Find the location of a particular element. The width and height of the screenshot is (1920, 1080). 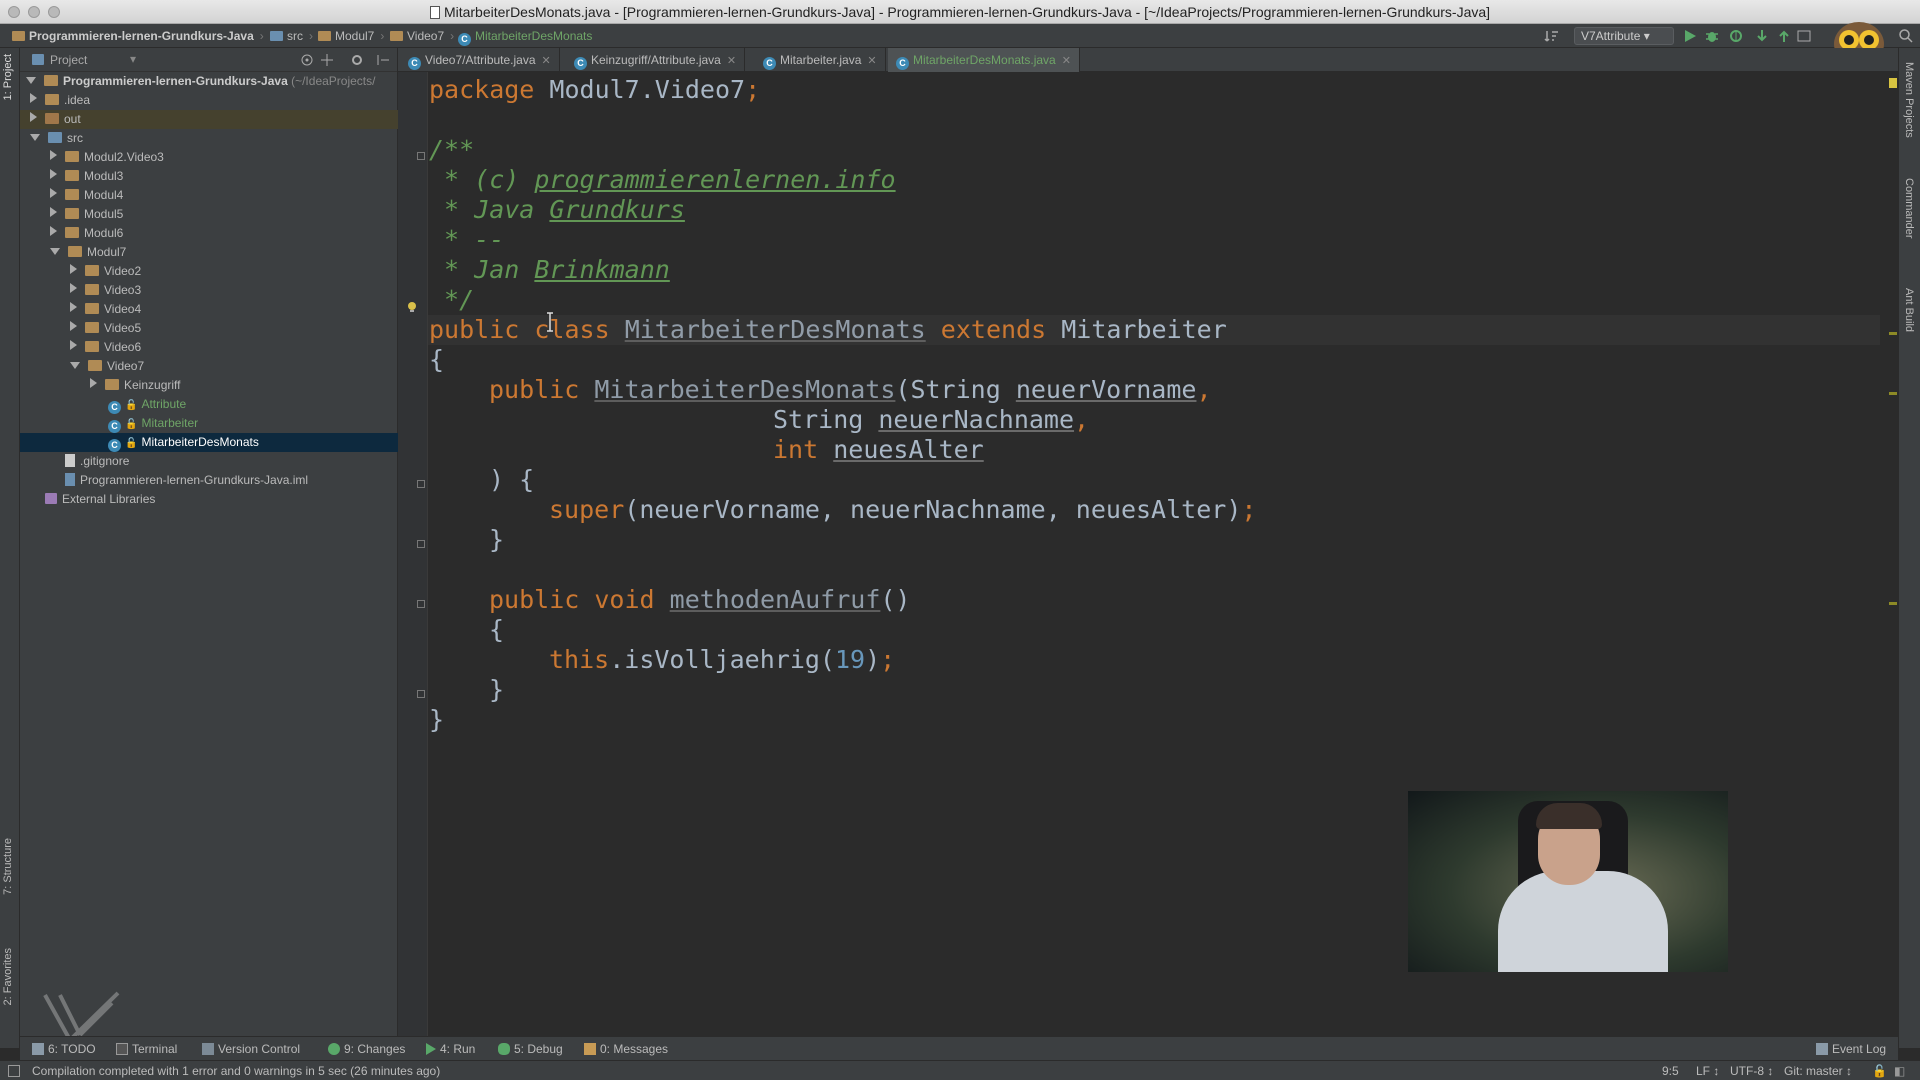

tree-node-modul2-video3: Modul2.Video3 is located at coordinates (209, 157).